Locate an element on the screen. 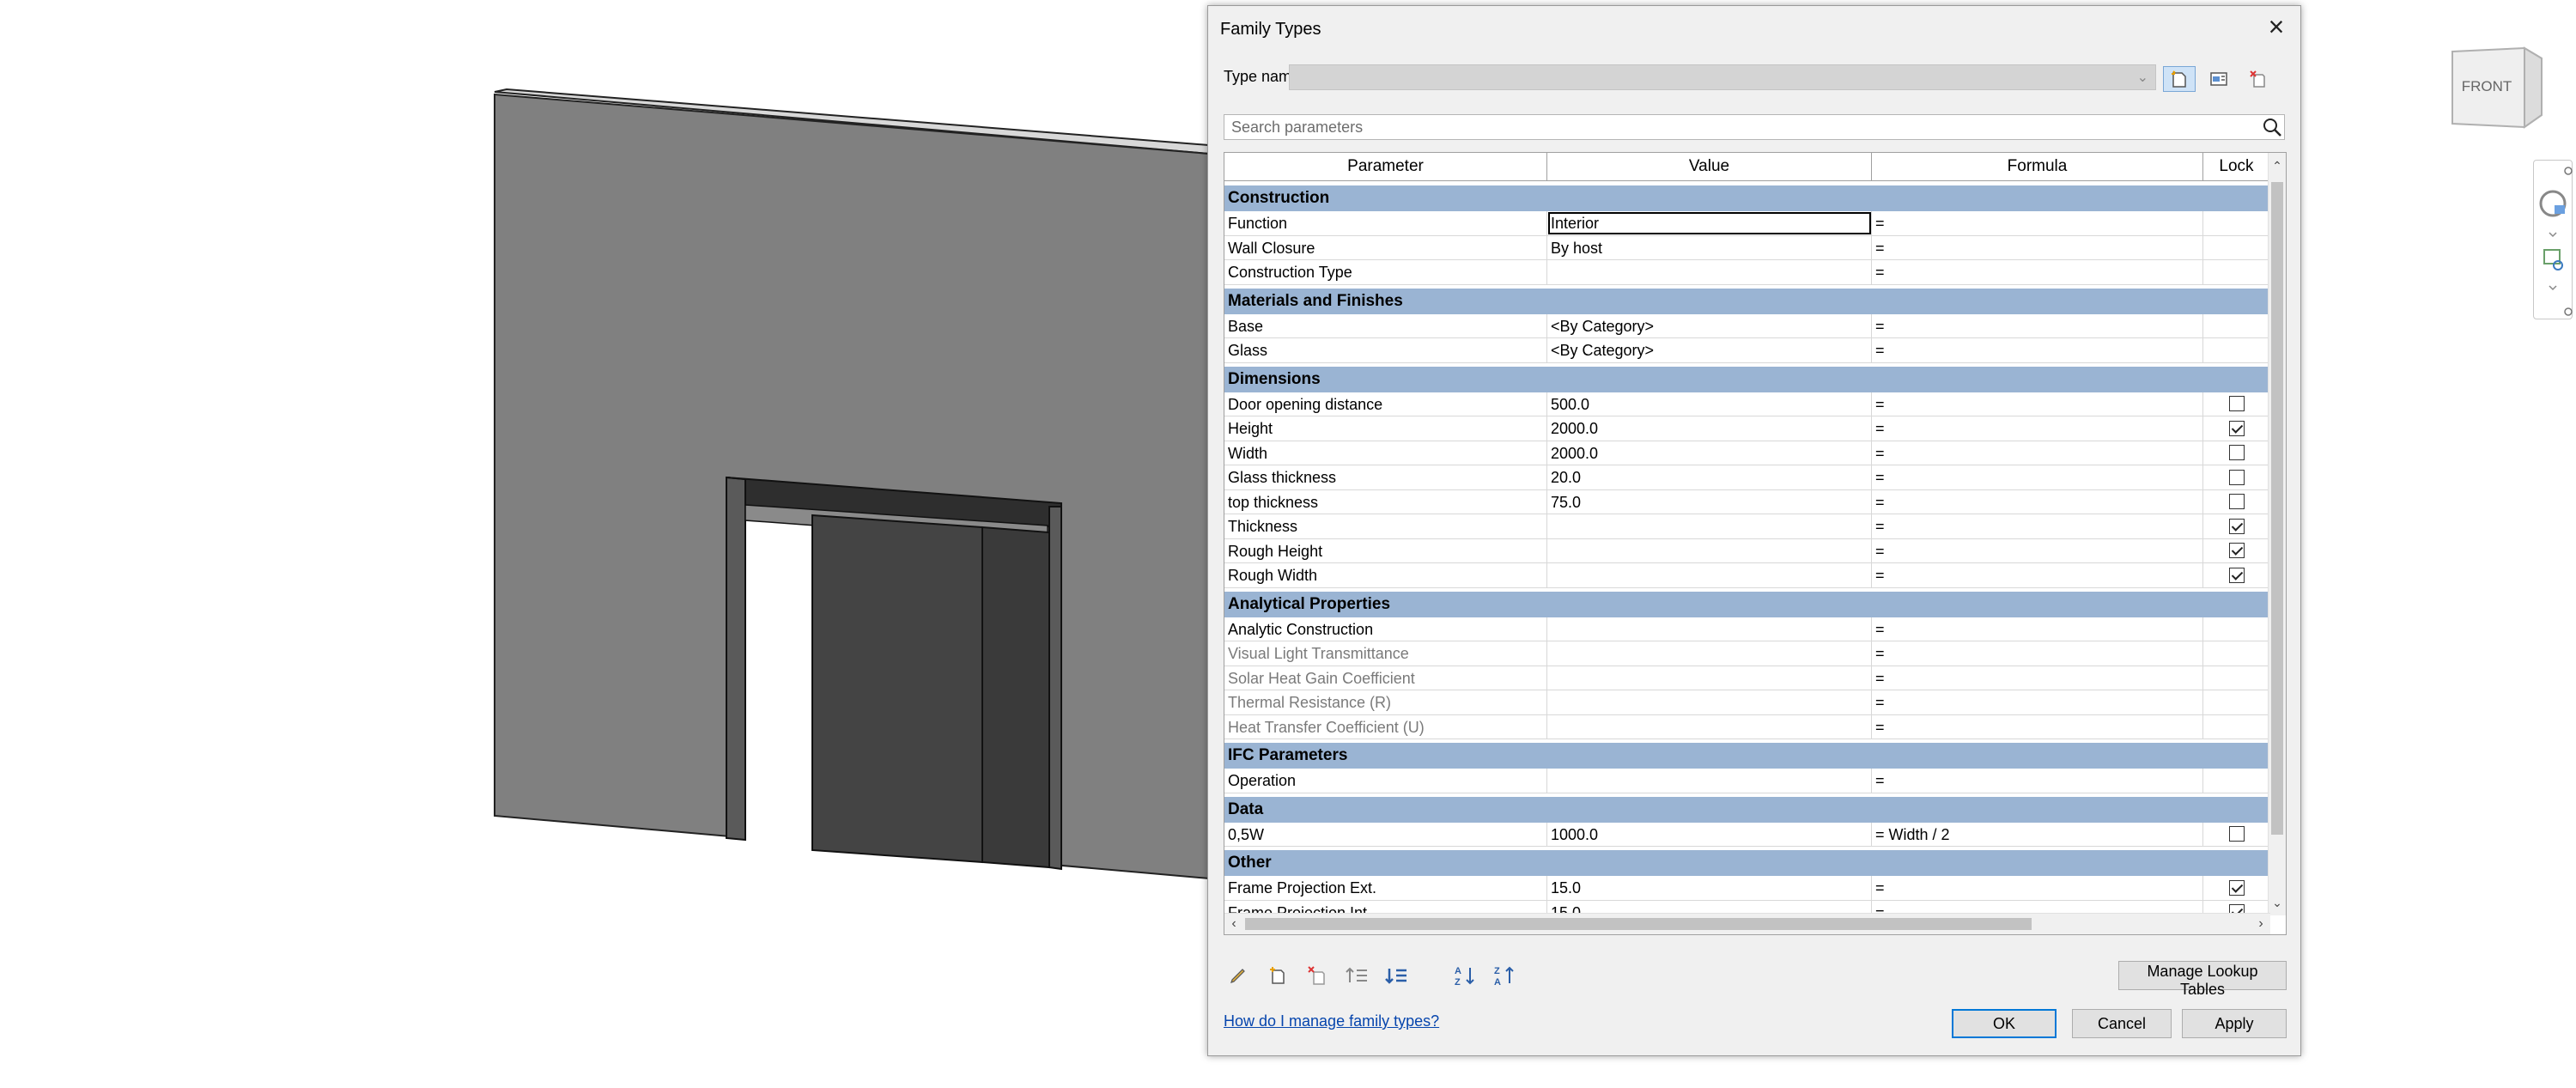 The height and width of the screenshot is (1088, 2576). help-link: How do I manage family types? is located at coordinates (1331, 1021).